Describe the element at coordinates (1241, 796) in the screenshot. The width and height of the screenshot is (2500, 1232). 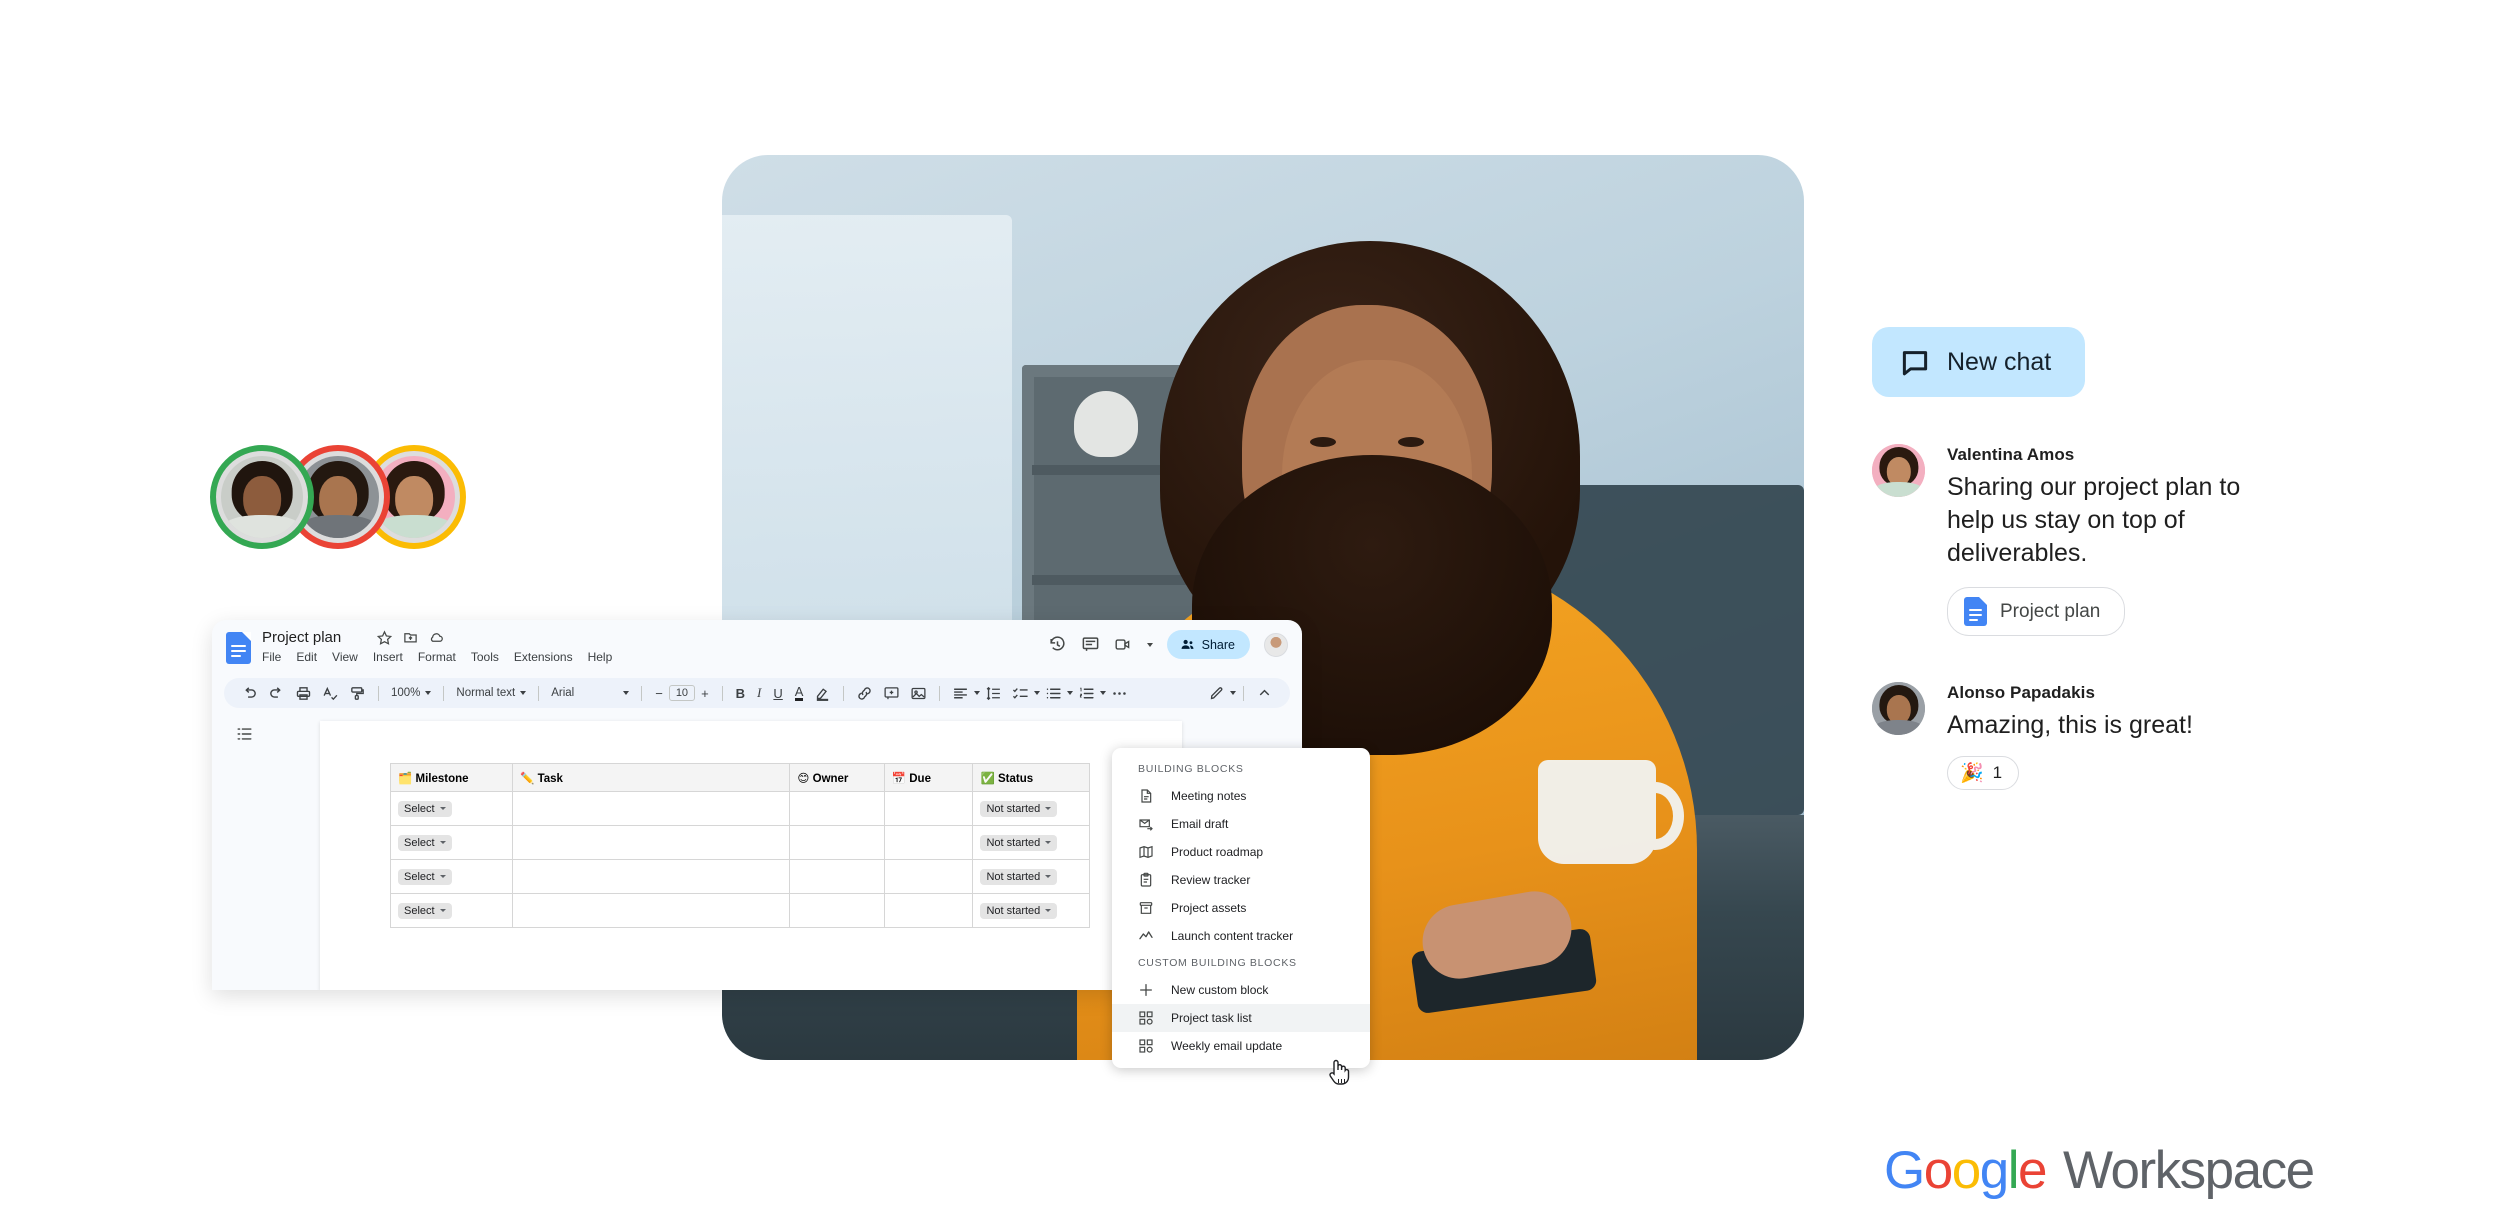
I see `menu-item-meeting-notes: Meeting notes` at that location.